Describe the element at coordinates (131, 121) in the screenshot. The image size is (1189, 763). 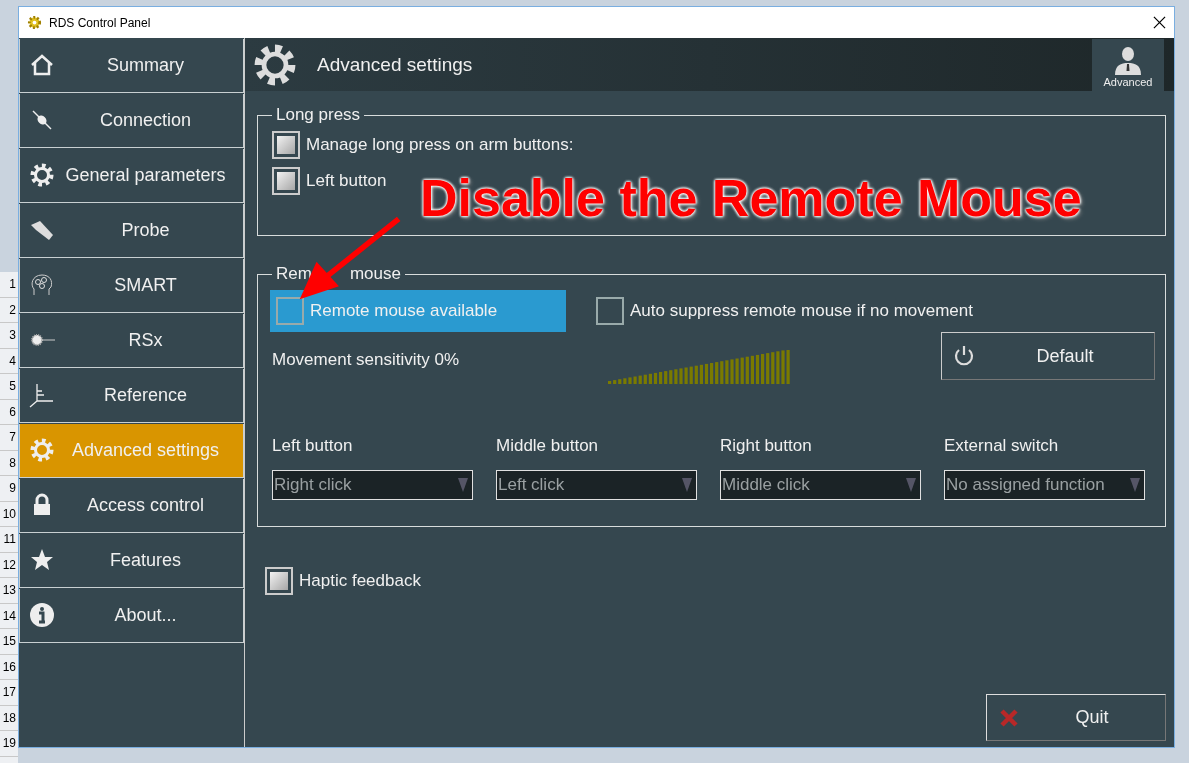
I see `sidebar-item: Connection` at that location.